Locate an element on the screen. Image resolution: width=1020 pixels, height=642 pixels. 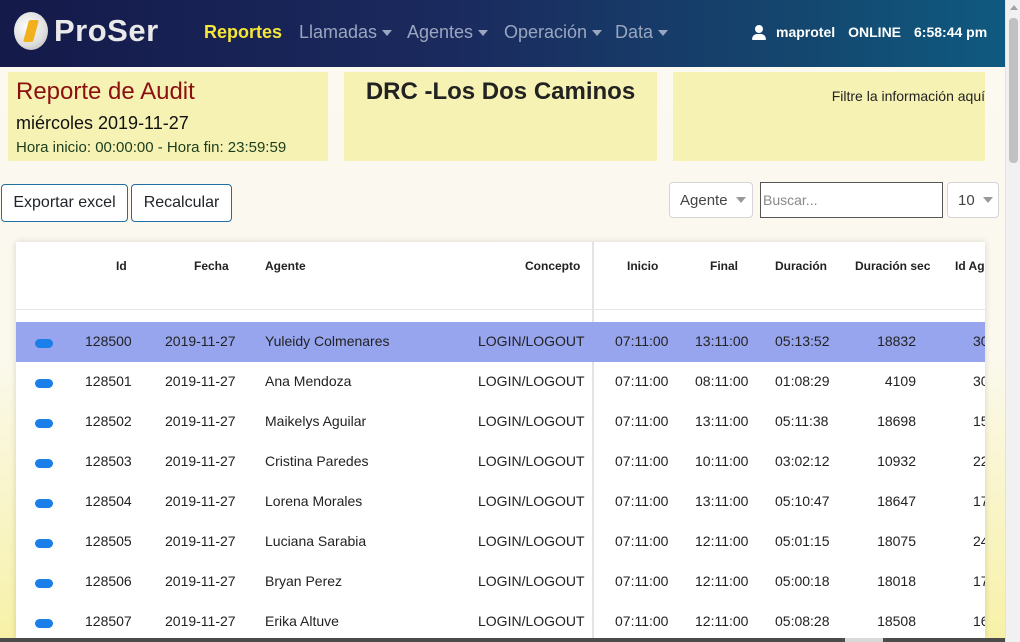
search-input is located at coordinates (851, 200).